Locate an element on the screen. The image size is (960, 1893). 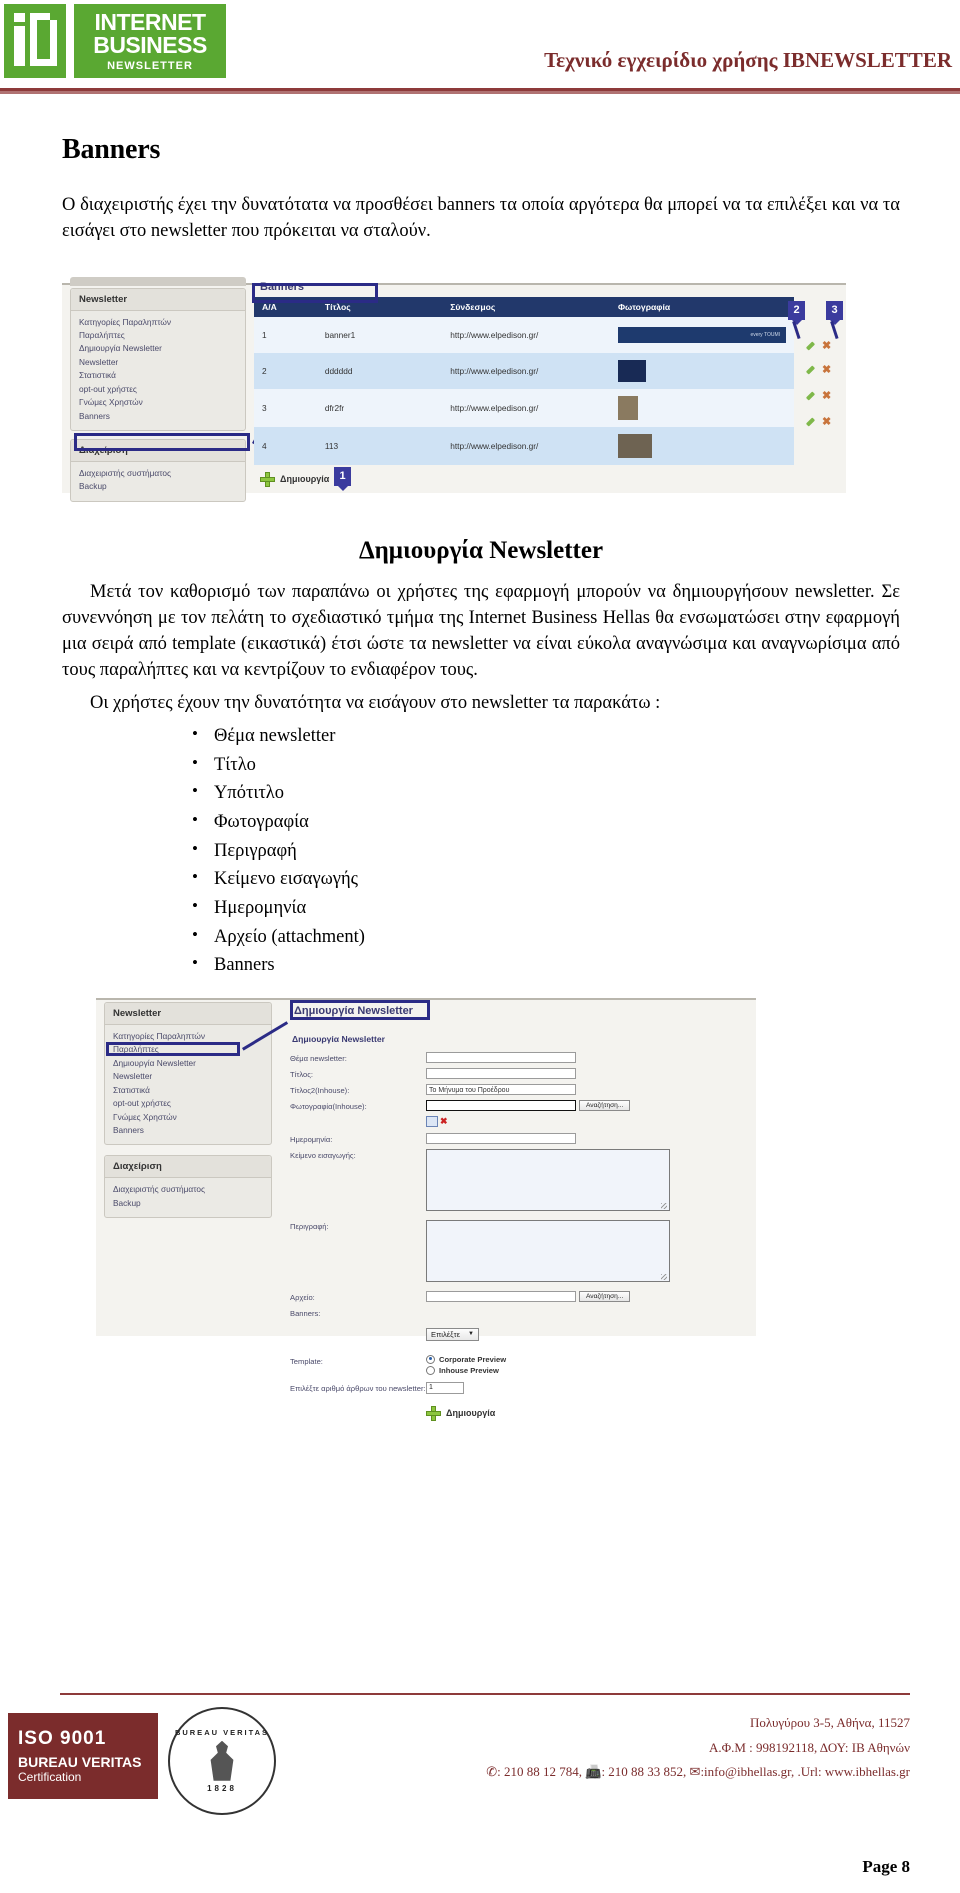
iso-line1: ISO 9001 is located at coordinates (62, 1738).